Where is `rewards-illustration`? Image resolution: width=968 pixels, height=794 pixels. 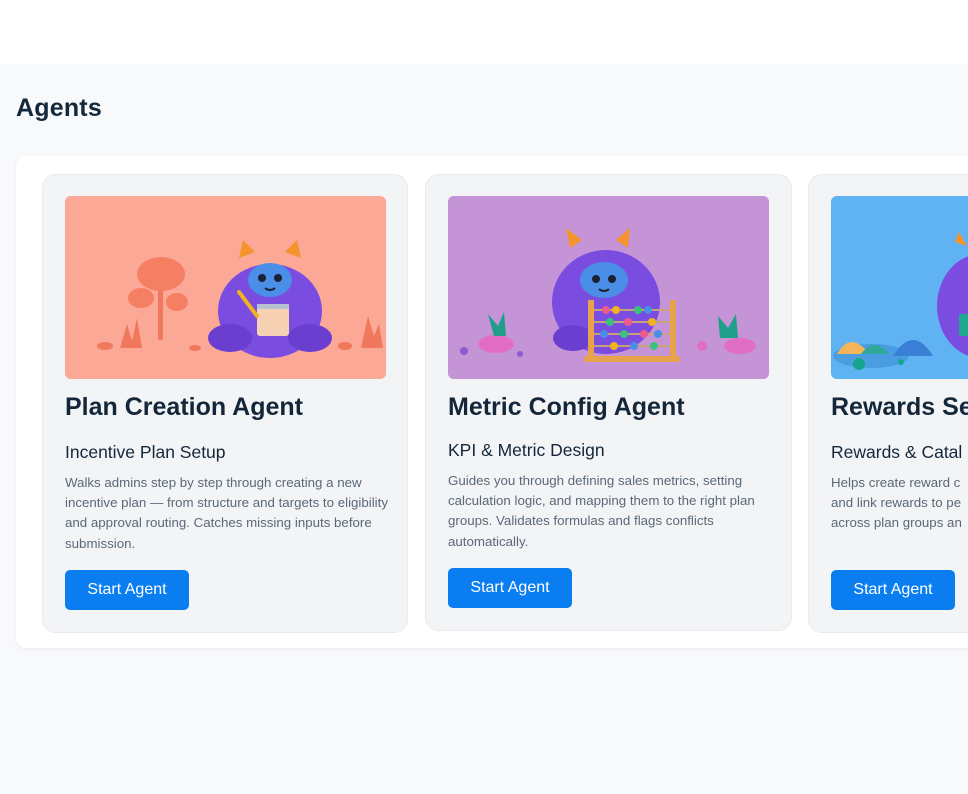
rewards-illustration is located at coordinates (899, 287).